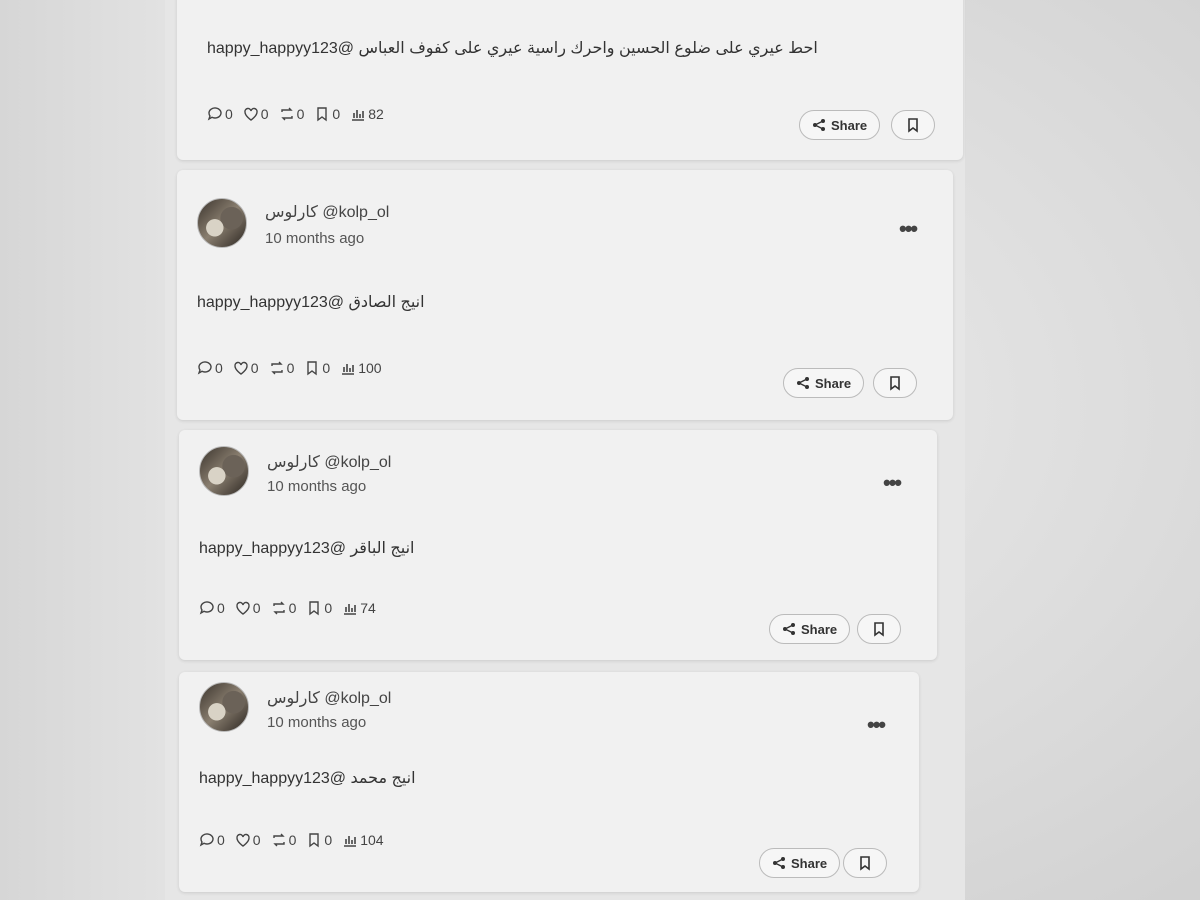 This screenshot has height=900, width=1200. Describe the element at coordinates (311, 302) in the screenshot. I see `post-text: انيج الصادق @happy_happyy123` at that location.